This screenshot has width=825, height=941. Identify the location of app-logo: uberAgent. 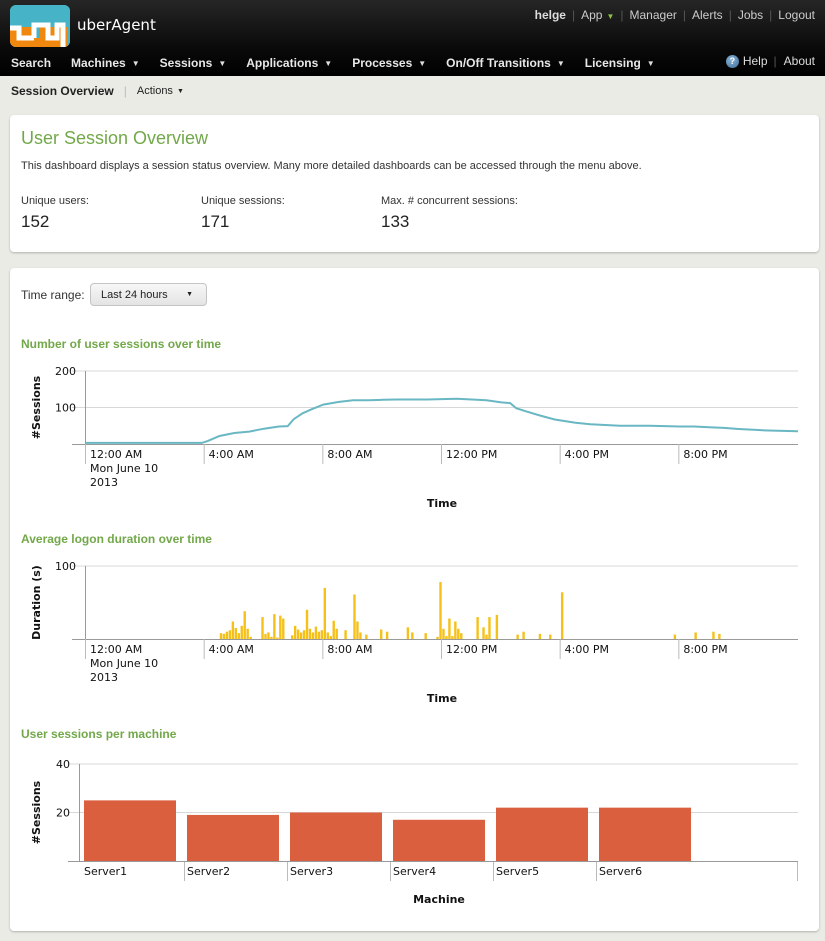
(83, 26).